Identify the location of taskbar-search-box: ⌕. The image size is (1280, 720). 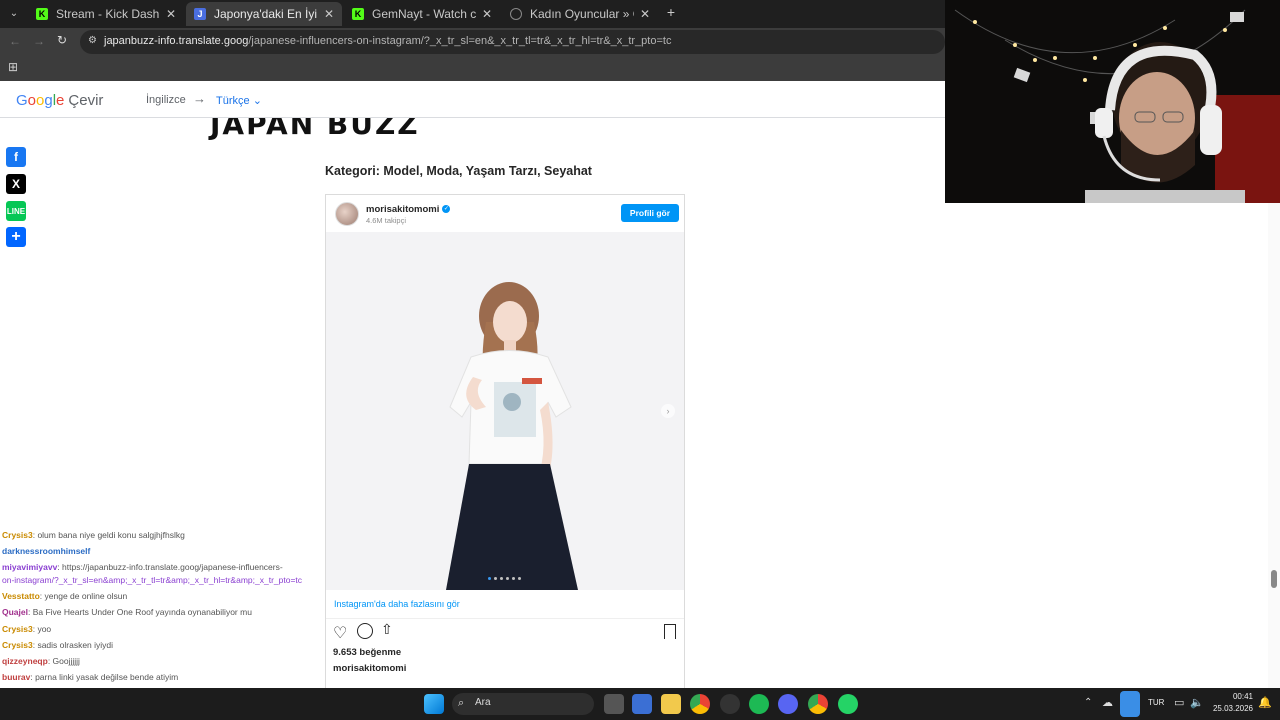
(523, 704).